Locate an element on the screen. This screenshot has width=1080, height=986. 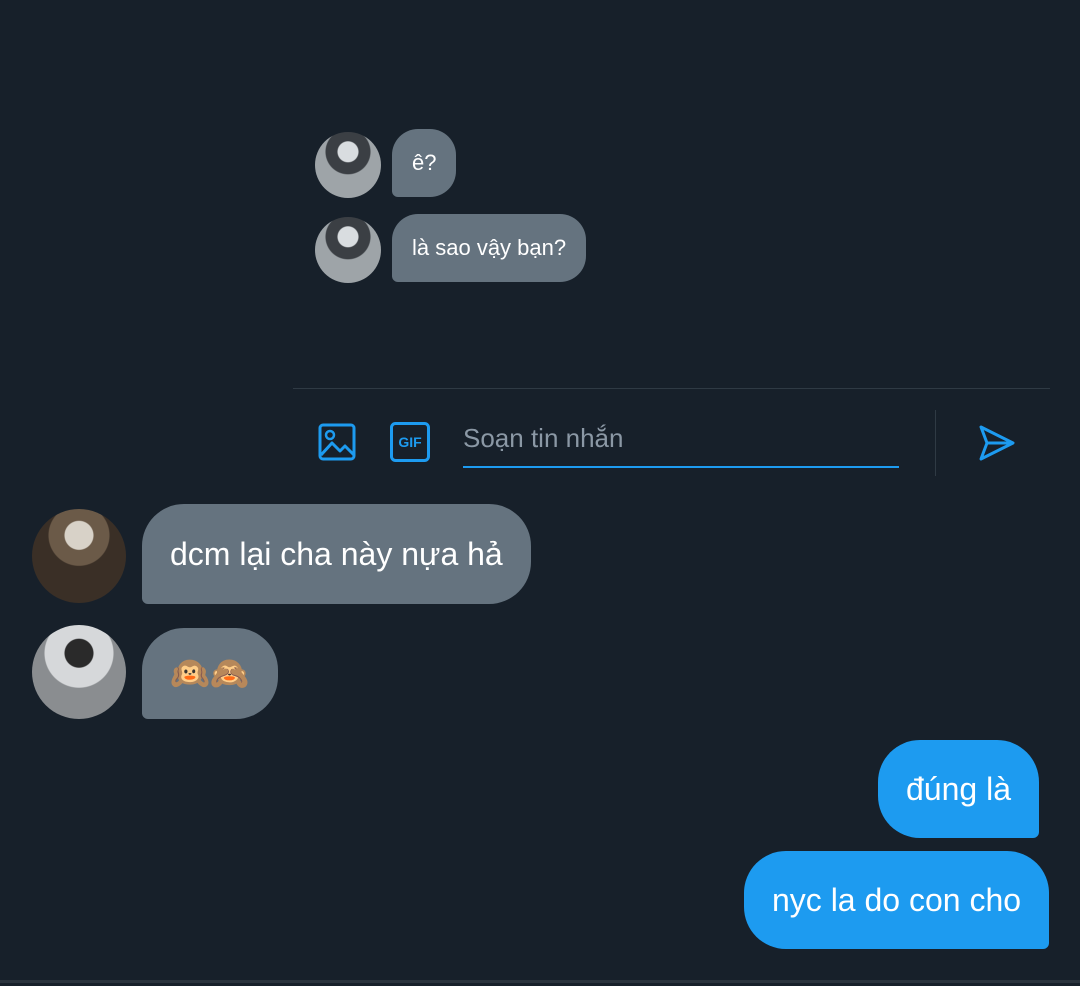
gif-label: GIF is located at coordinates (410, 442).